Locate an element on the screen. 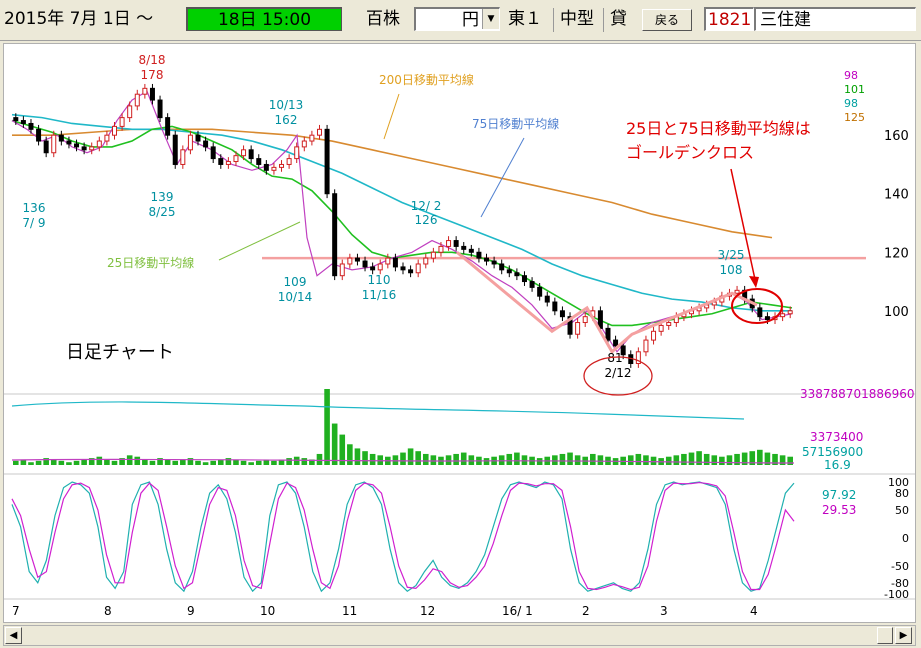  horizontal-scrollbar: ◀ ▶ is located at coordinates (459, 635).